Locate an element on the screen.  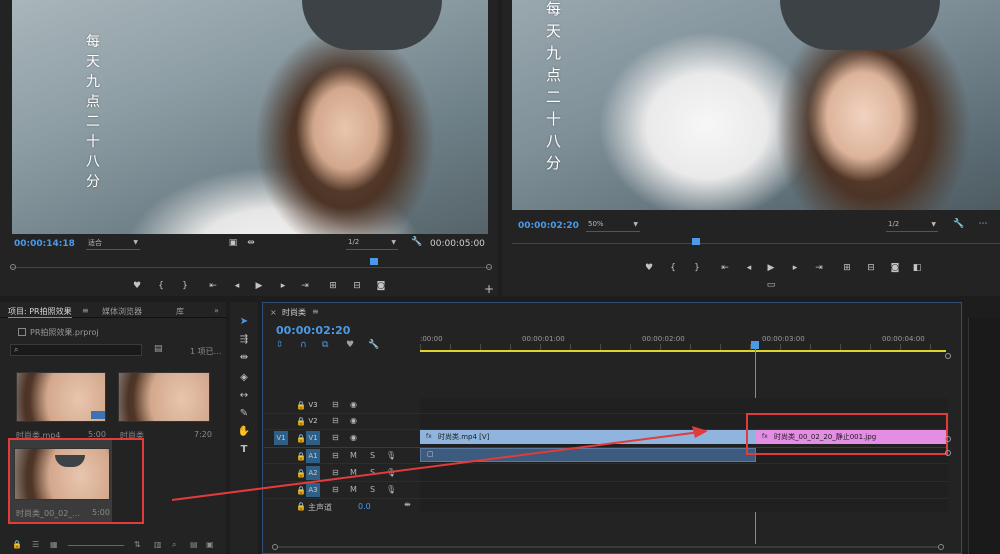
source-patch-v1: V1 is located at coordinates (281, 438).